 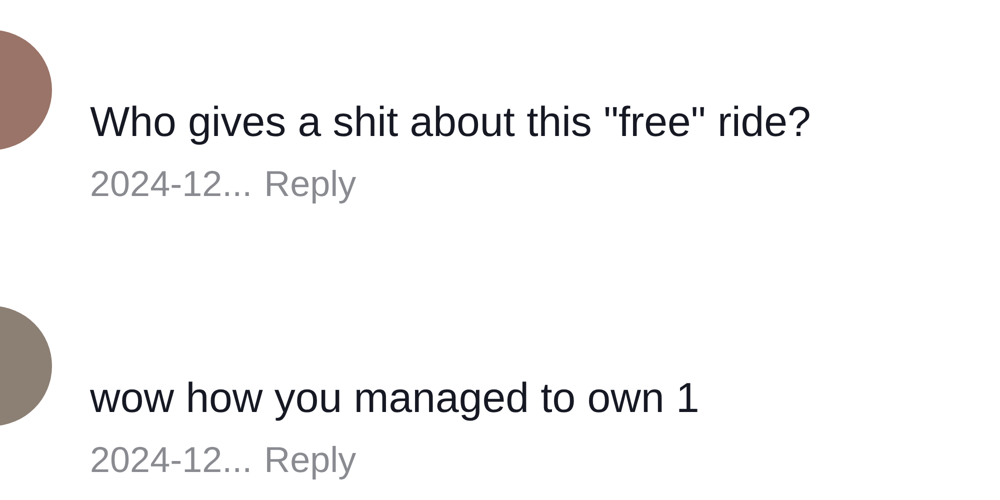 I want to click on comment-text: wow how you managed to own 1, so click(x=395, y=398).